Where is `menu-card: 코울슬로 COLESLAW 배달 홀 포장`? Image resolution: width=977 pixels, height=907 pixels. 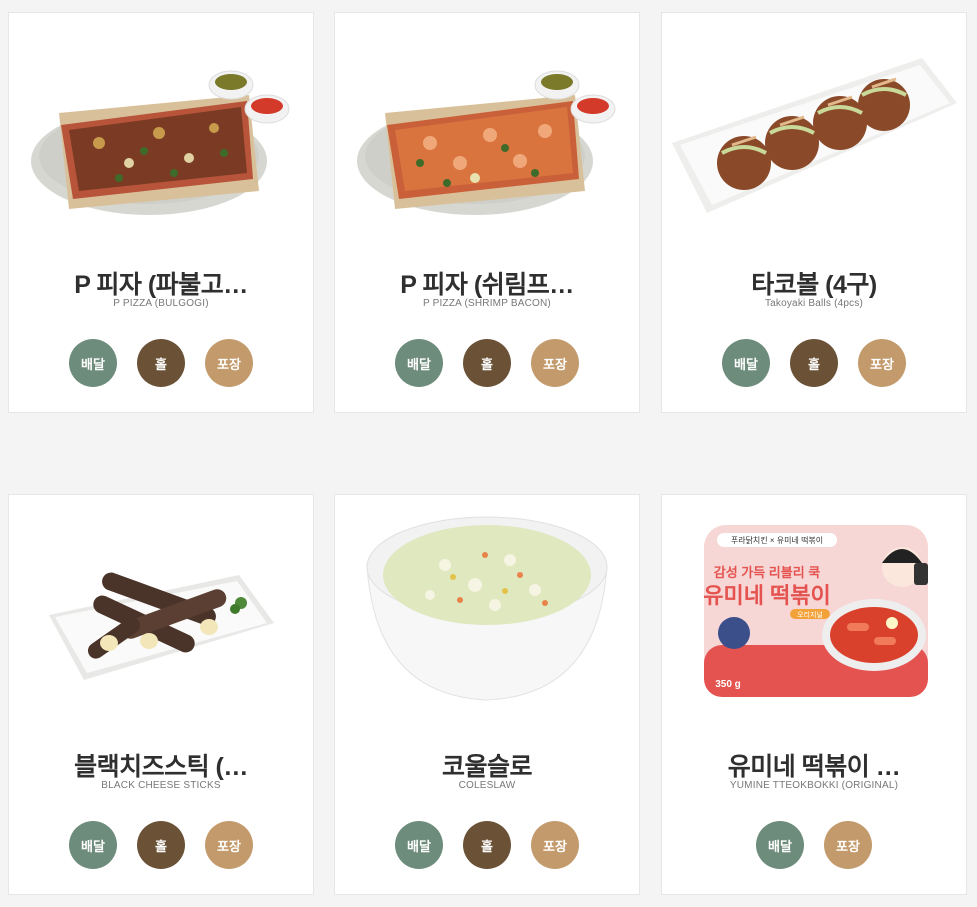 menu-card: 코울슬로 COLESLAW 배달 홀 포장 is located at coordinates (487, 694).